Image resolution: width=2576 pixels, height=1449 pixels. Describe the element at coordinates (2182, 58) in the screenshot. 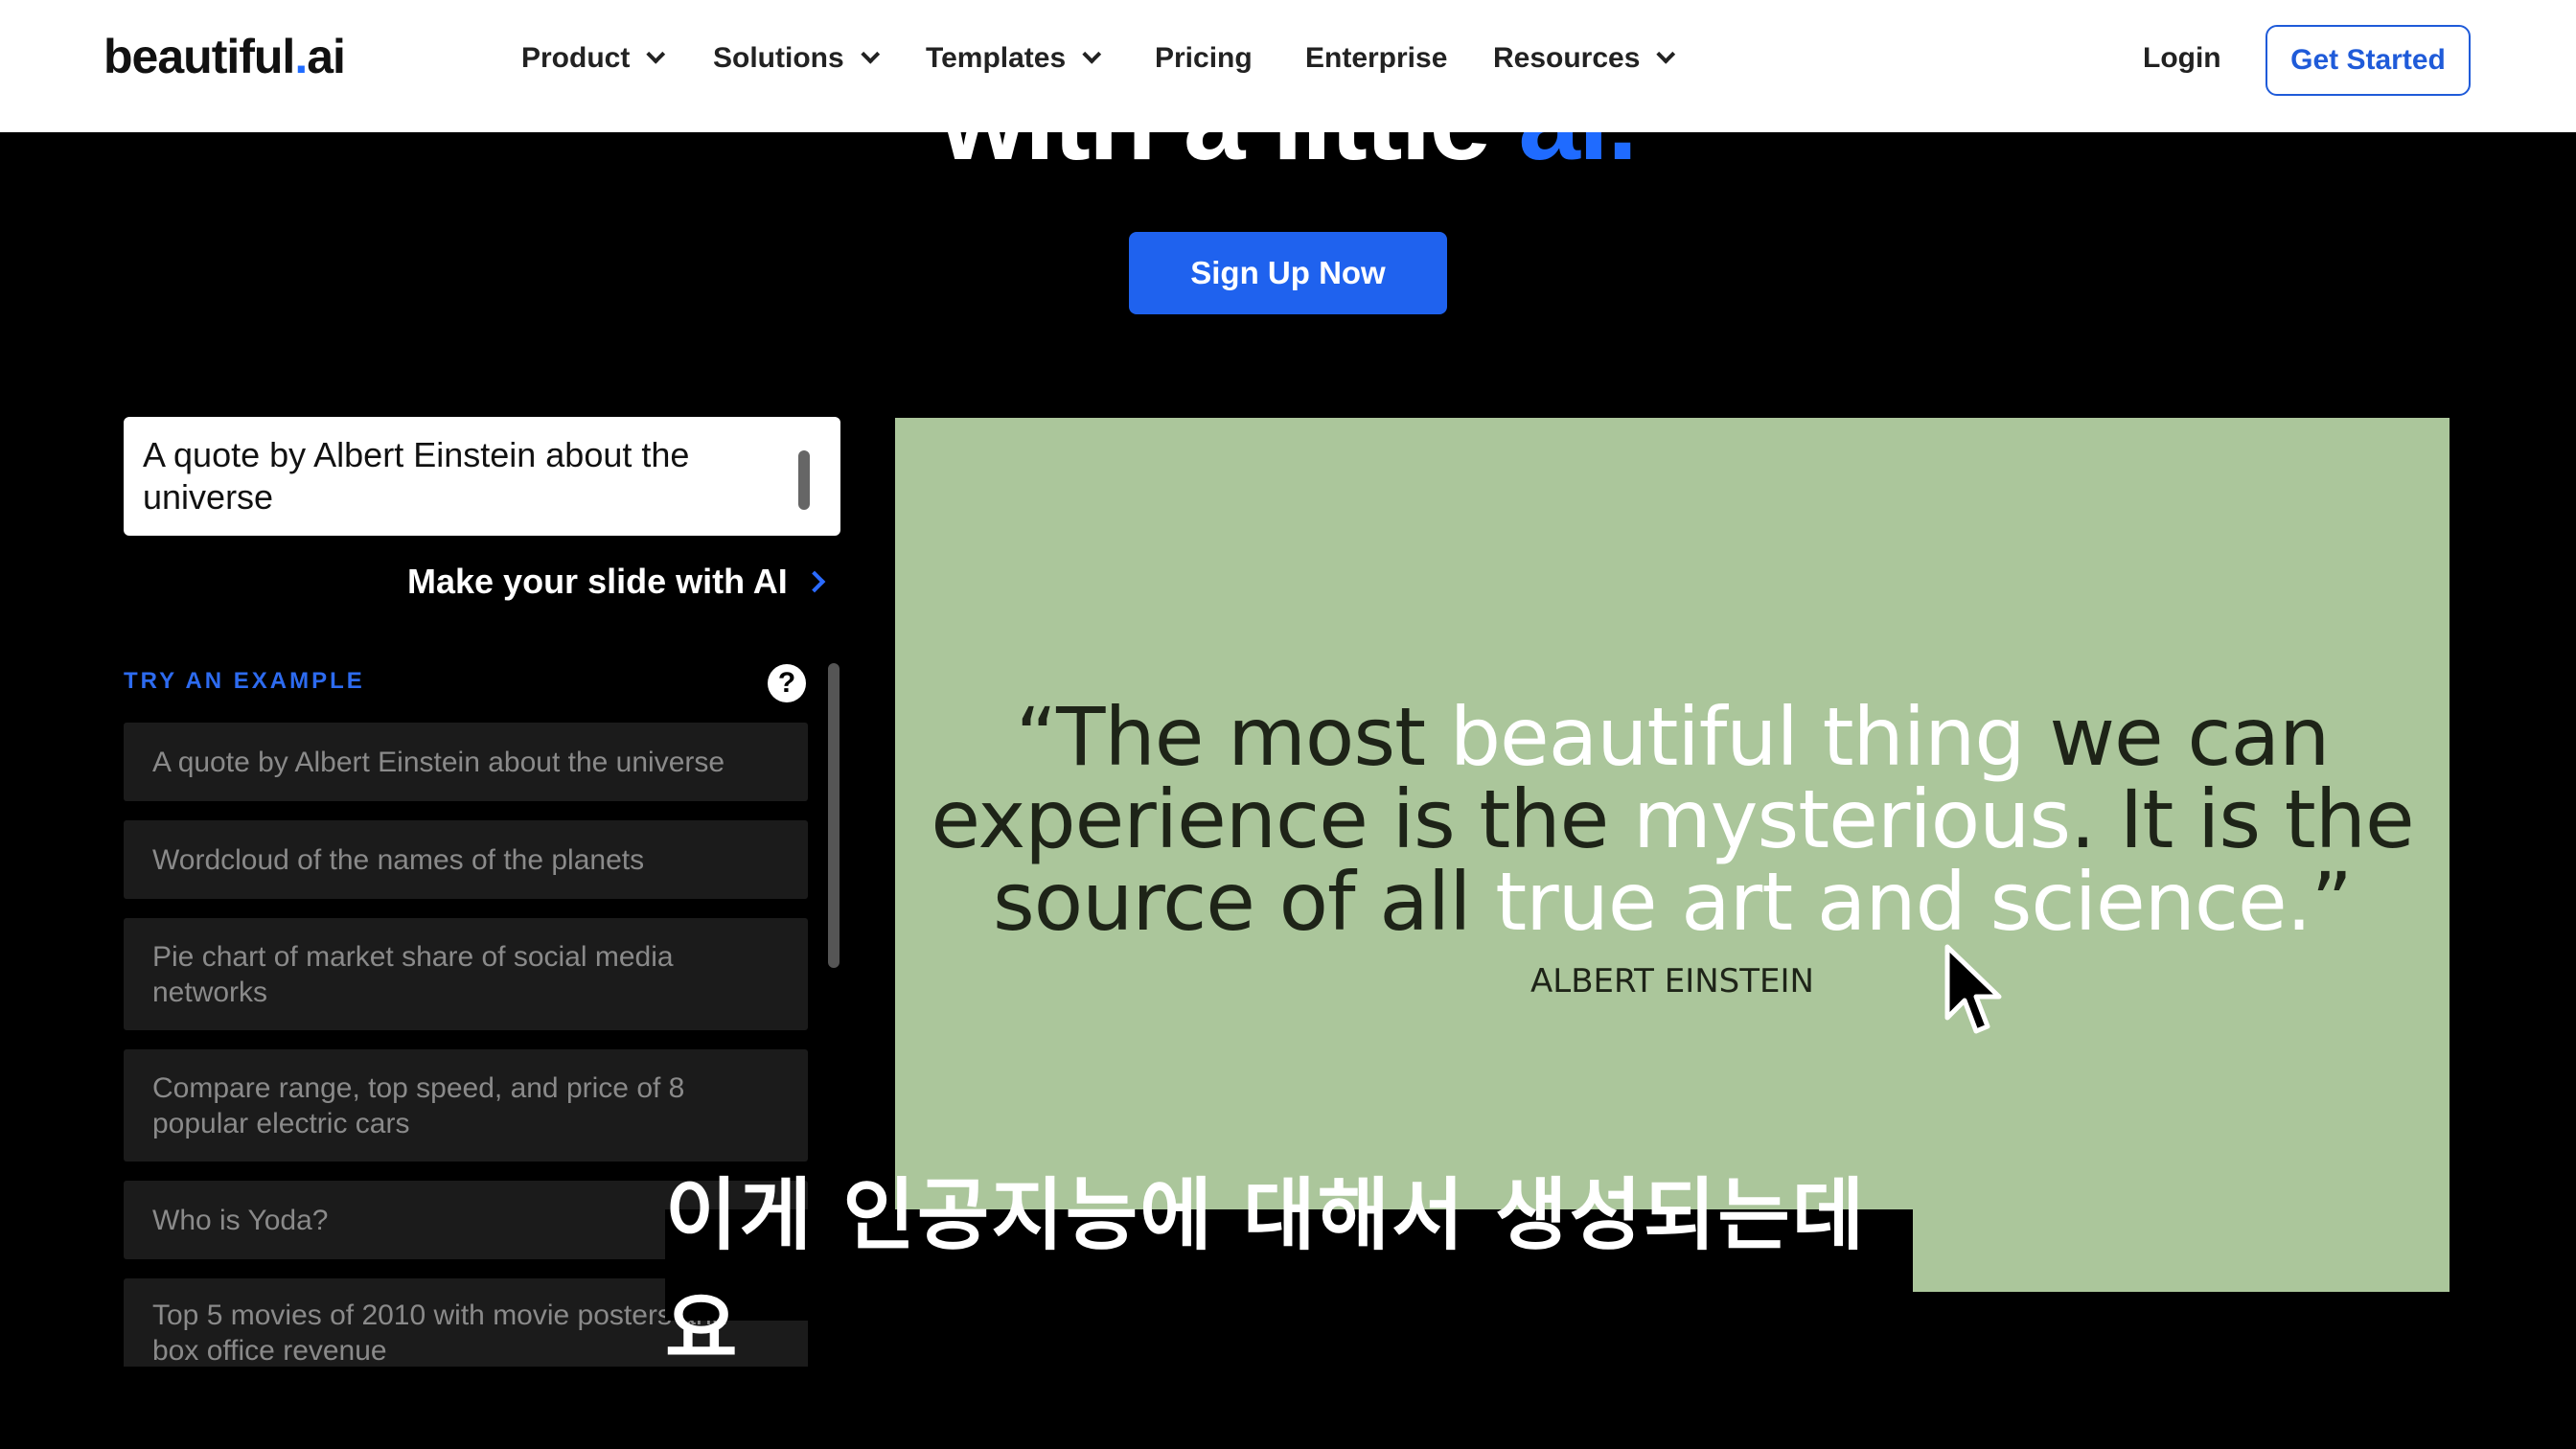

I see `login-link: Login` at that location.